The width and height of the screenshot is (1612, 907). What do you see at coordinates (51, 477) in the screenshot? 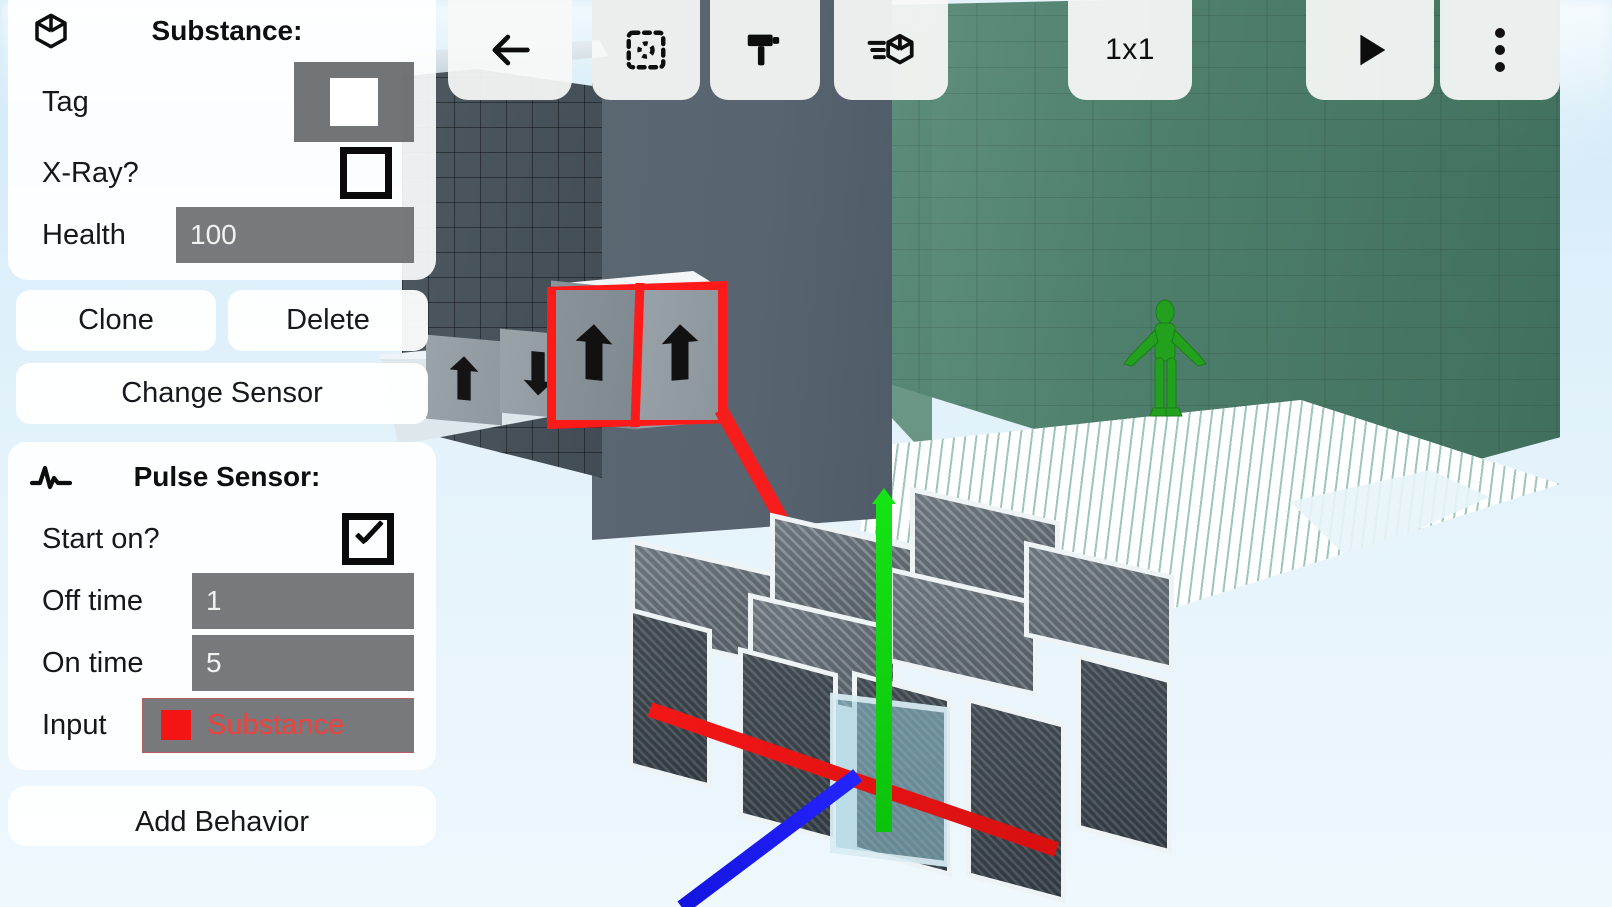
I see `pulse-icon` at bounding box center [51, 477].